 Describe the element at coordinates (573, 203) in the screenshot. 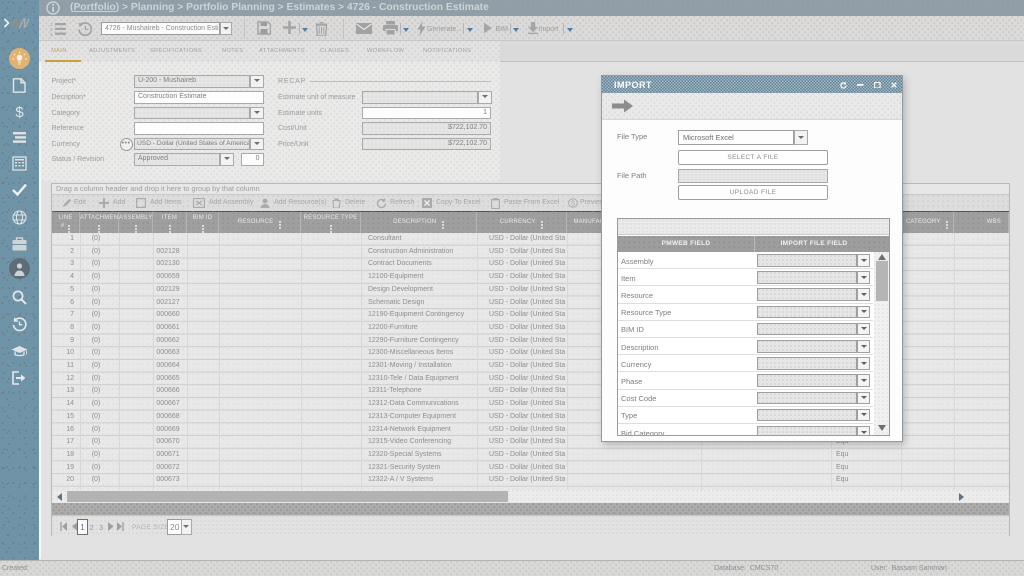

I see `svg-text: S` at that location.